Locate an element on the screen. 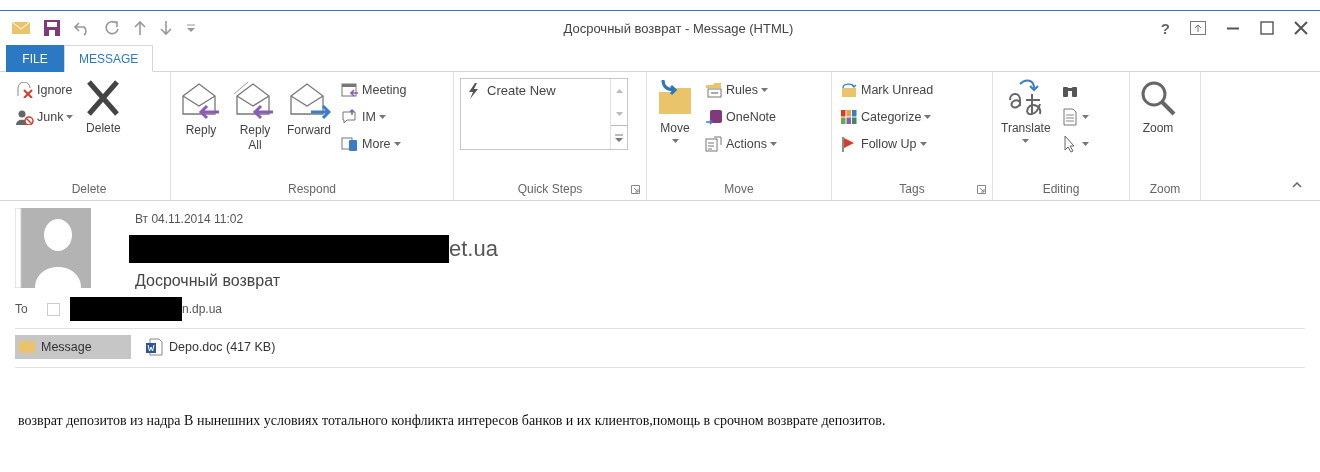 The width and height of the screenshot is (1320, 472). sender-address: et.ua is located at coordinates (473, 249).